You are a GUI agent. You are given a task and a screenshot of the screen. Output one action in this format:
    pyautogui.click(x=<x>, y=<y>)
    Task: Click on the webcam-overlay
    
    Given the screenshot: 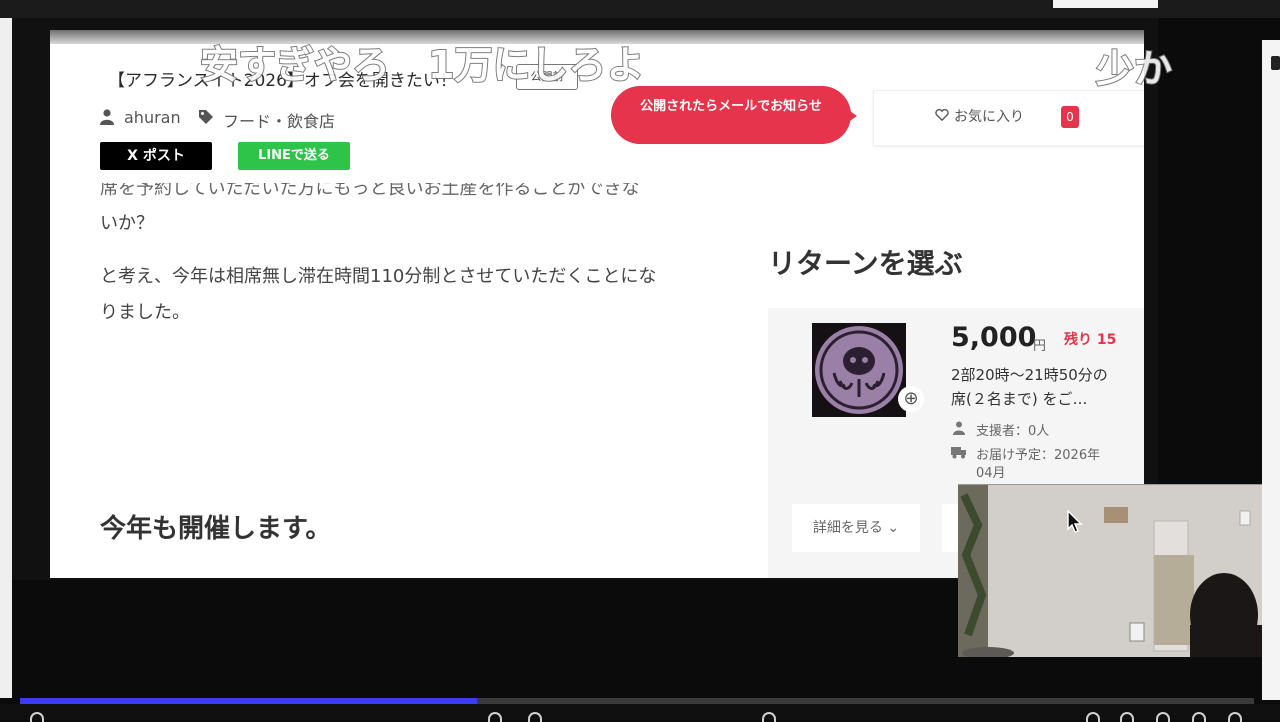 What is the action you would take?
    pyautogui.click(x=1110, y=570)
    